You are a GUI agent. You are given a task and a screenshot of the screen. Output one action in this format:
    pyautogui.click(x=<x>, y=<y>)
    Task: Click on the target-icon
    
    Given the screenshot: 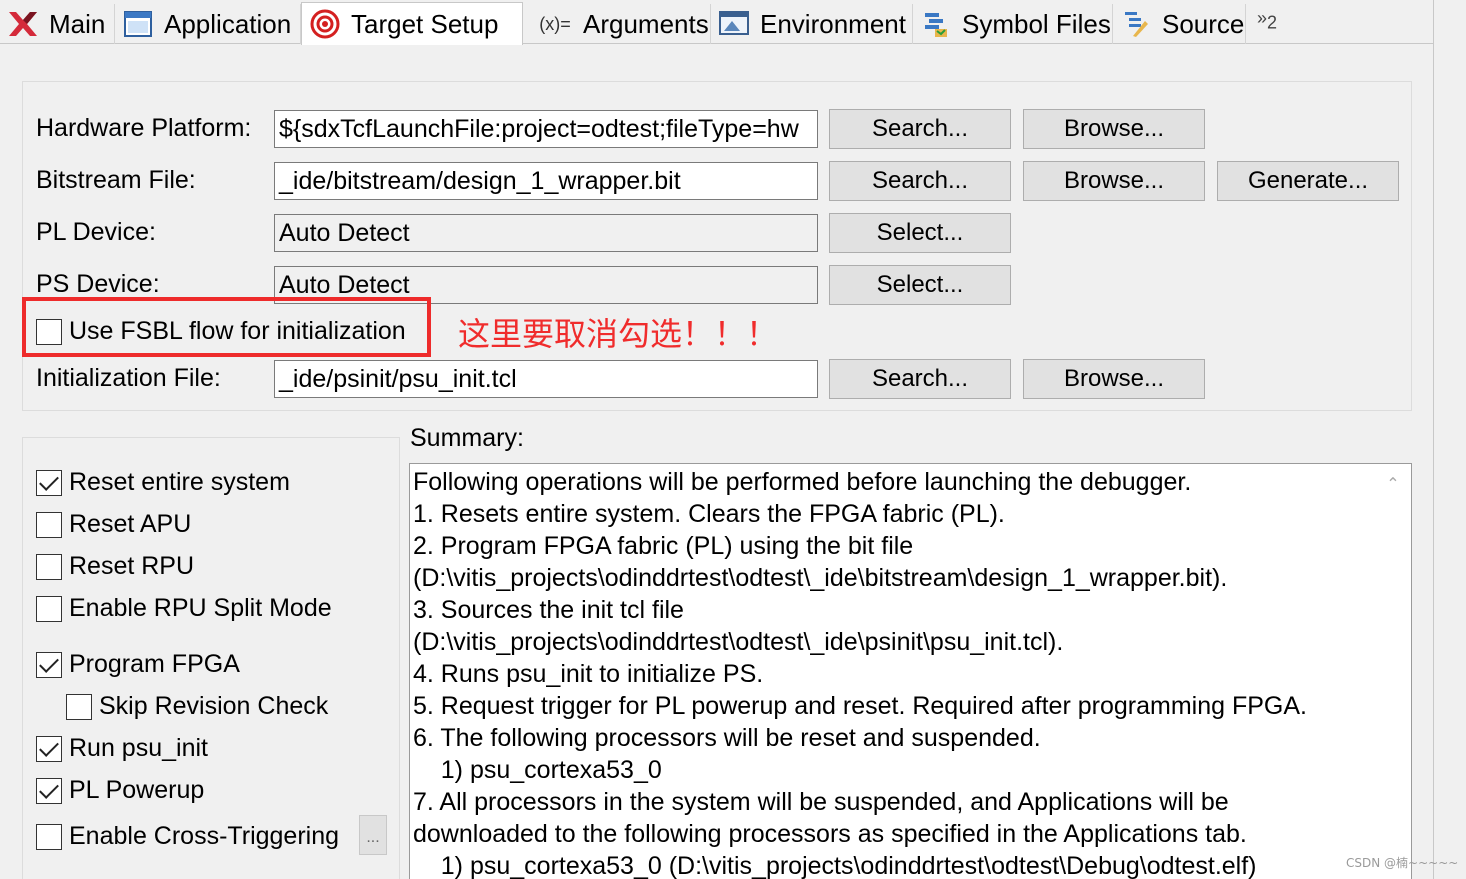 What is the action you would take?
    pyautogui.click(x=325, y=24)
    